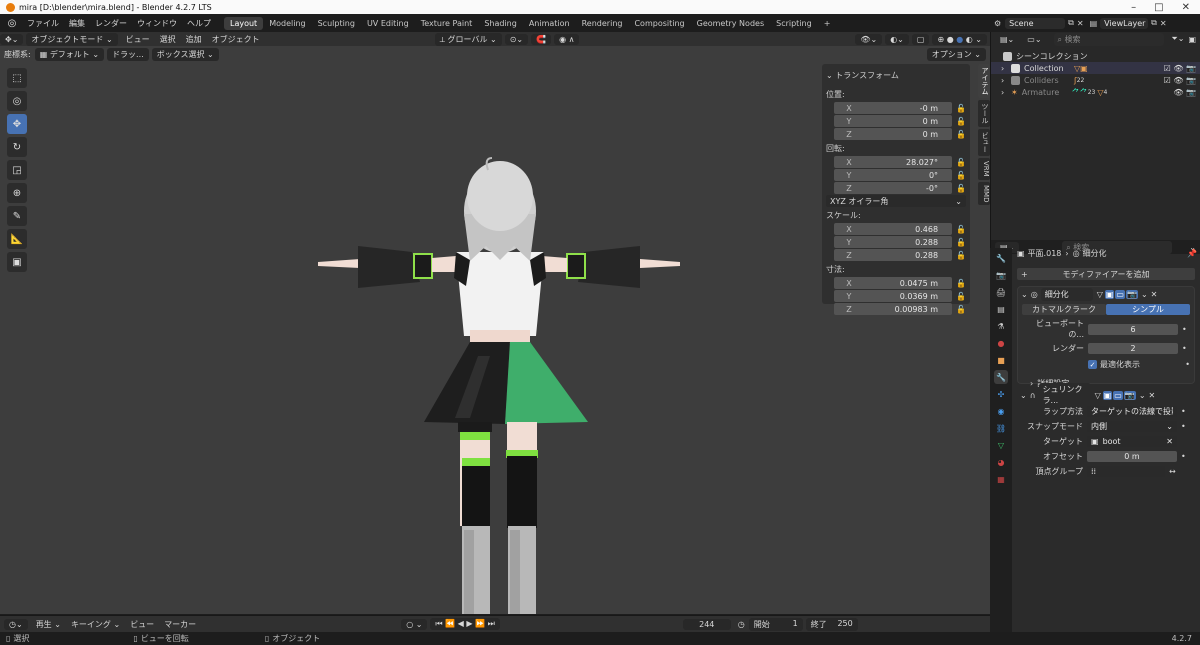  What do you see at coordinates (287, 23) in the screenshot?
I see `tab-modeling: Modeling` at bounding box center [287, 23].